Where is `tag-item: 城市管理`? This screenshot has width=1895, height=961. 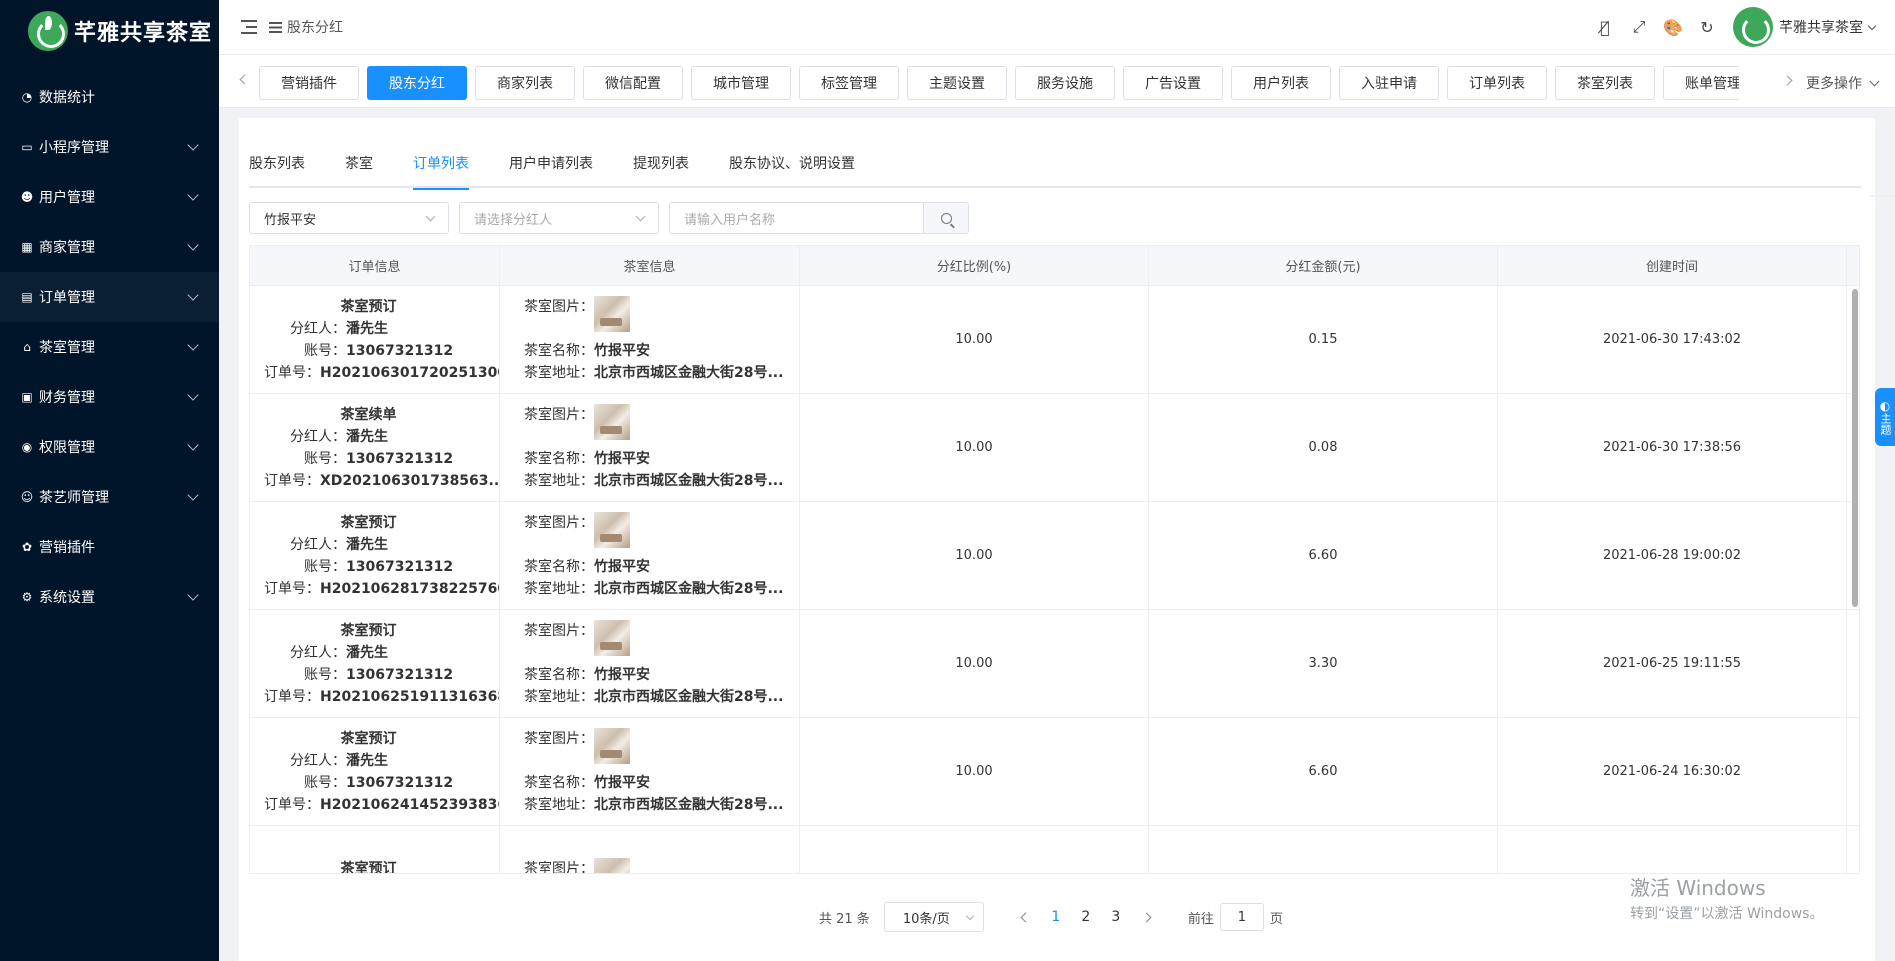
tag-item: 城市管理 is located at coordinates (741, 83).